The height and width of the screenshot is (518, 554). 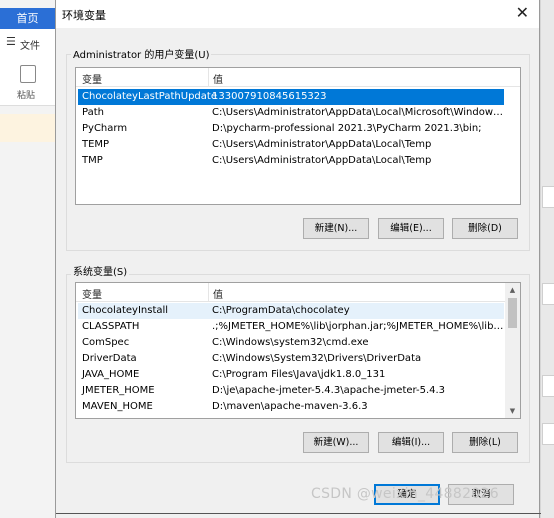 What do you see at coordinates (297, 14) in the screenshot?
I see `title-bar: 环境变量 ✕` at bounding box center [297, 14].